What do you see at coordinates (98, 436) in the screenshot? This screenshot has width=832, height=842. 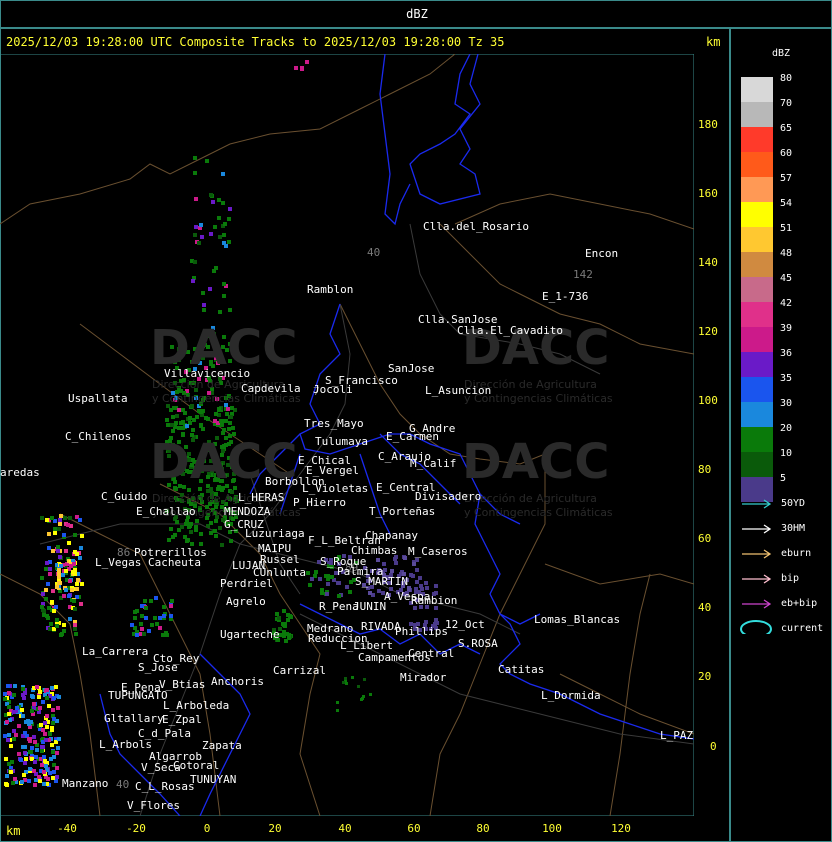 I see `place-label: C_Chilenos` at bounding box center [98, 436].